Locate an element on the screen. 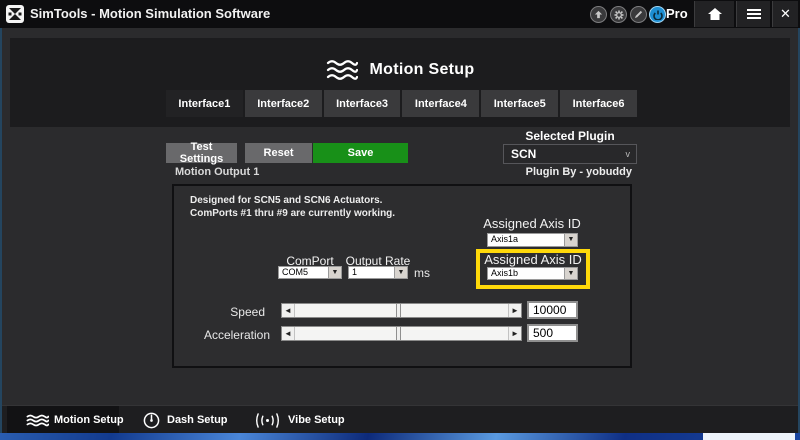 This screenshot has width=800, height=440. speed-slider-thumb is located at coordinates (399, 310).